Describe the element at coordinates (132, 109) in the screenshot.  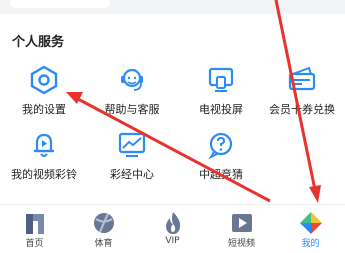
I see `service-label: 帮助与客服` at that location.